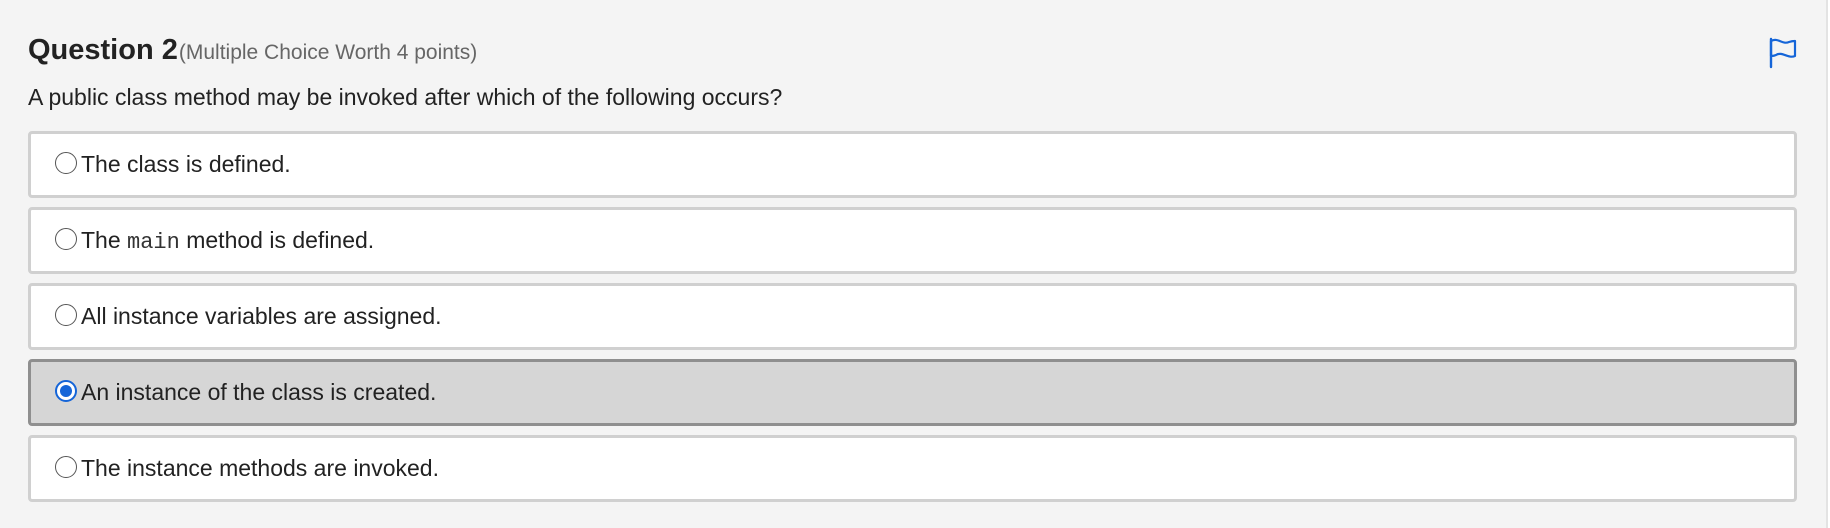 Image resolution: width=1830 pixels, height=528 pixels. What do you see at coordinates (259, 392) in the screenshot?
I see `choice-label: An instance of the class is created.` at bounding box center [259, 392].